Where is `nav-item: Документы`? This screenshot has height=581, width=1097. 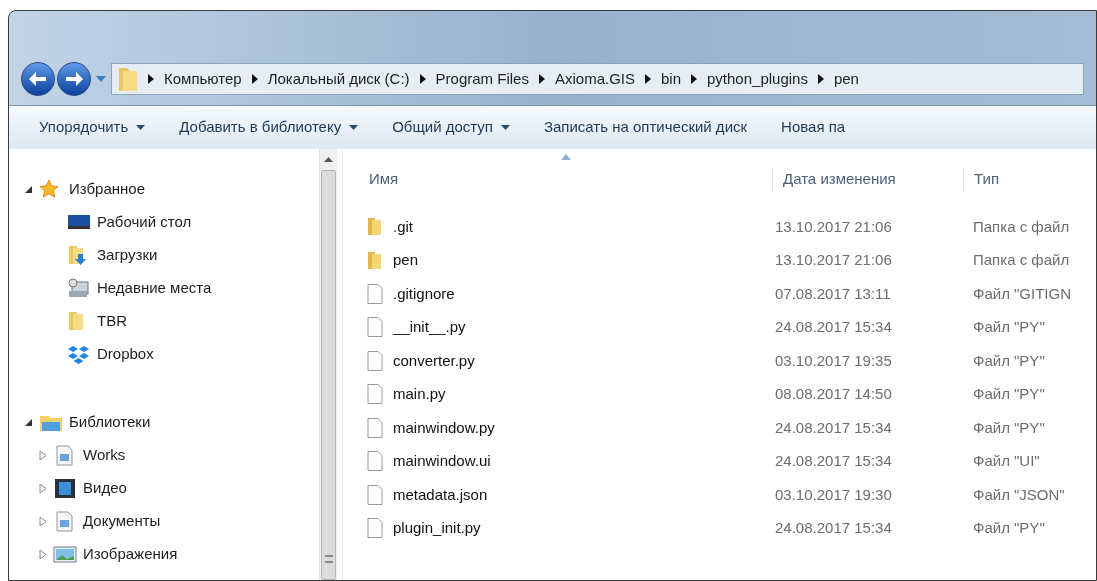 nav-item: Документы is located at coordinates (122, 521).